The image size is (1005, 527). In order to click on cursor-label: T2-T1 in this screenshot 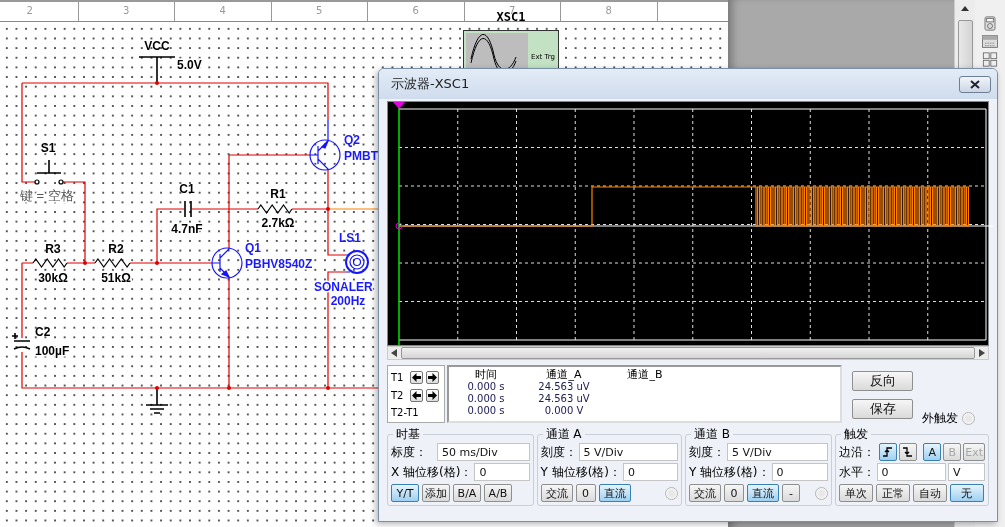, I will do `click(405, 412)`.